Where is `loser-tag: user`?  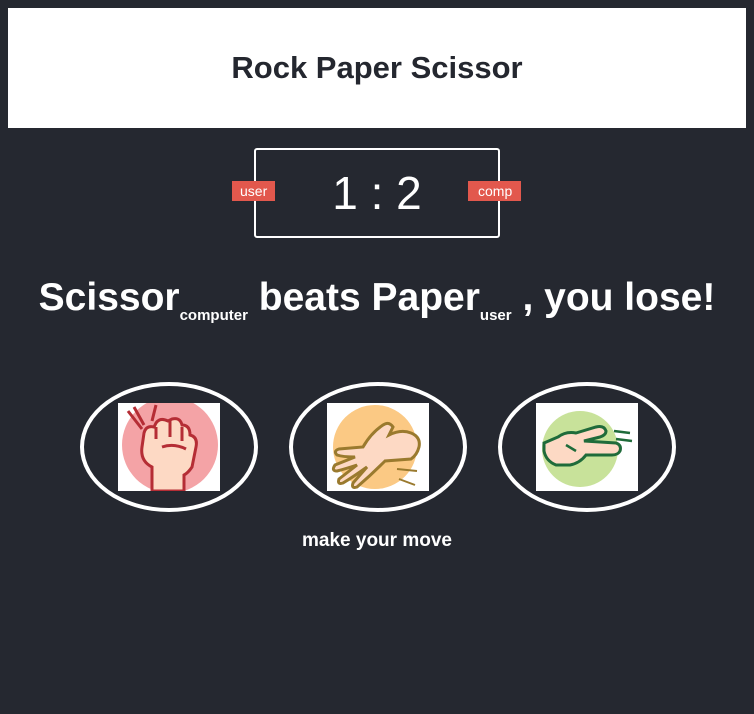
loser-tag: user is located at coordinates (495, 315).